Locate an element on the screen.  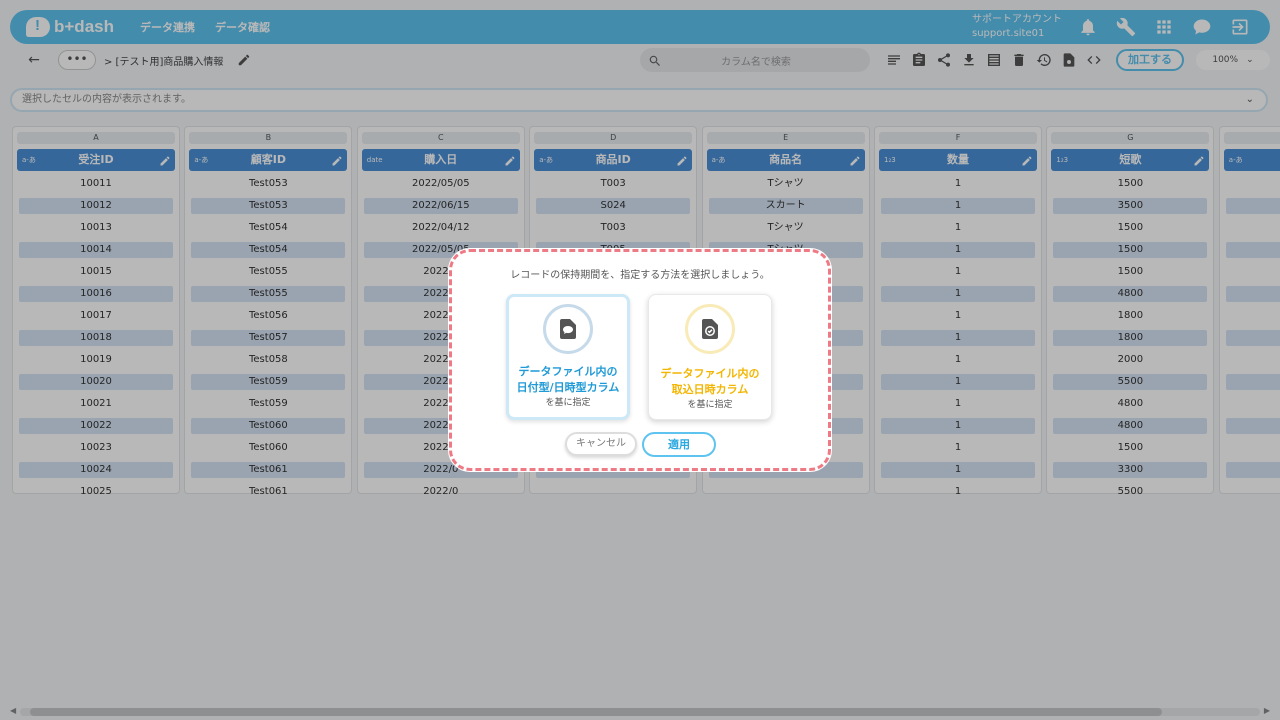
option-b-line3: を基に指定 is located at coordinates (710, 405).